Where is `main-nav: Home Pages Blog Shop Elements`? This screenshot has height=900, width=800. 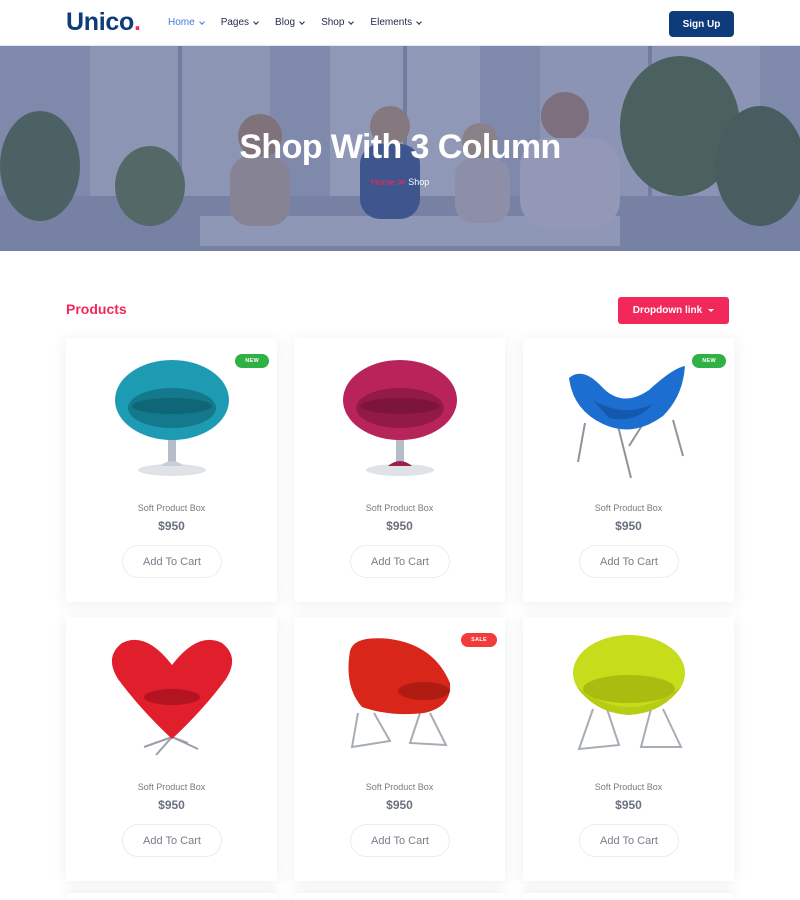 main-nav: Home Pages Blog Shop Elements is located at coordinates (295, 22).